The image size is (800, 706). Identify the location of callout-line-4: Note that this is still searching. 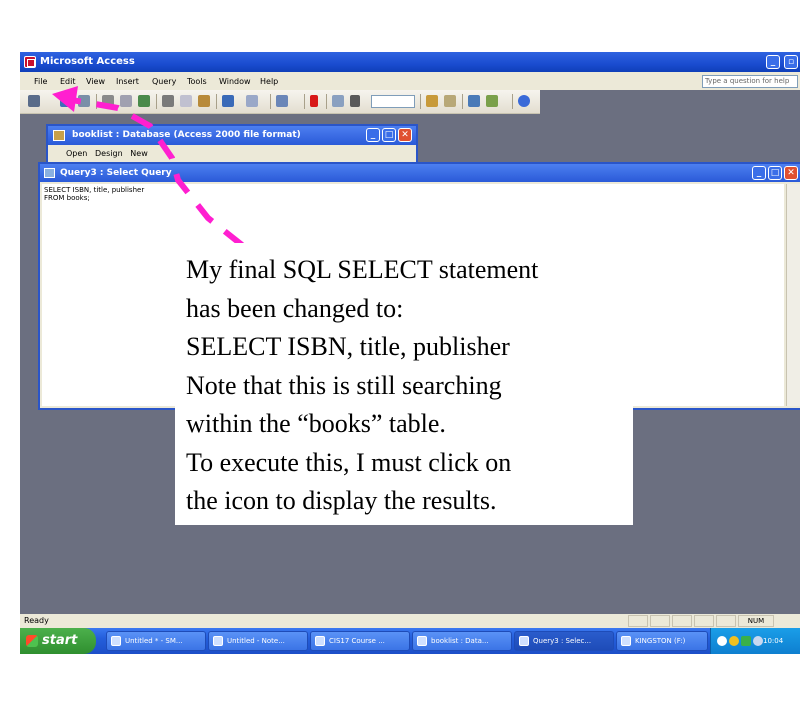
(344, 385).